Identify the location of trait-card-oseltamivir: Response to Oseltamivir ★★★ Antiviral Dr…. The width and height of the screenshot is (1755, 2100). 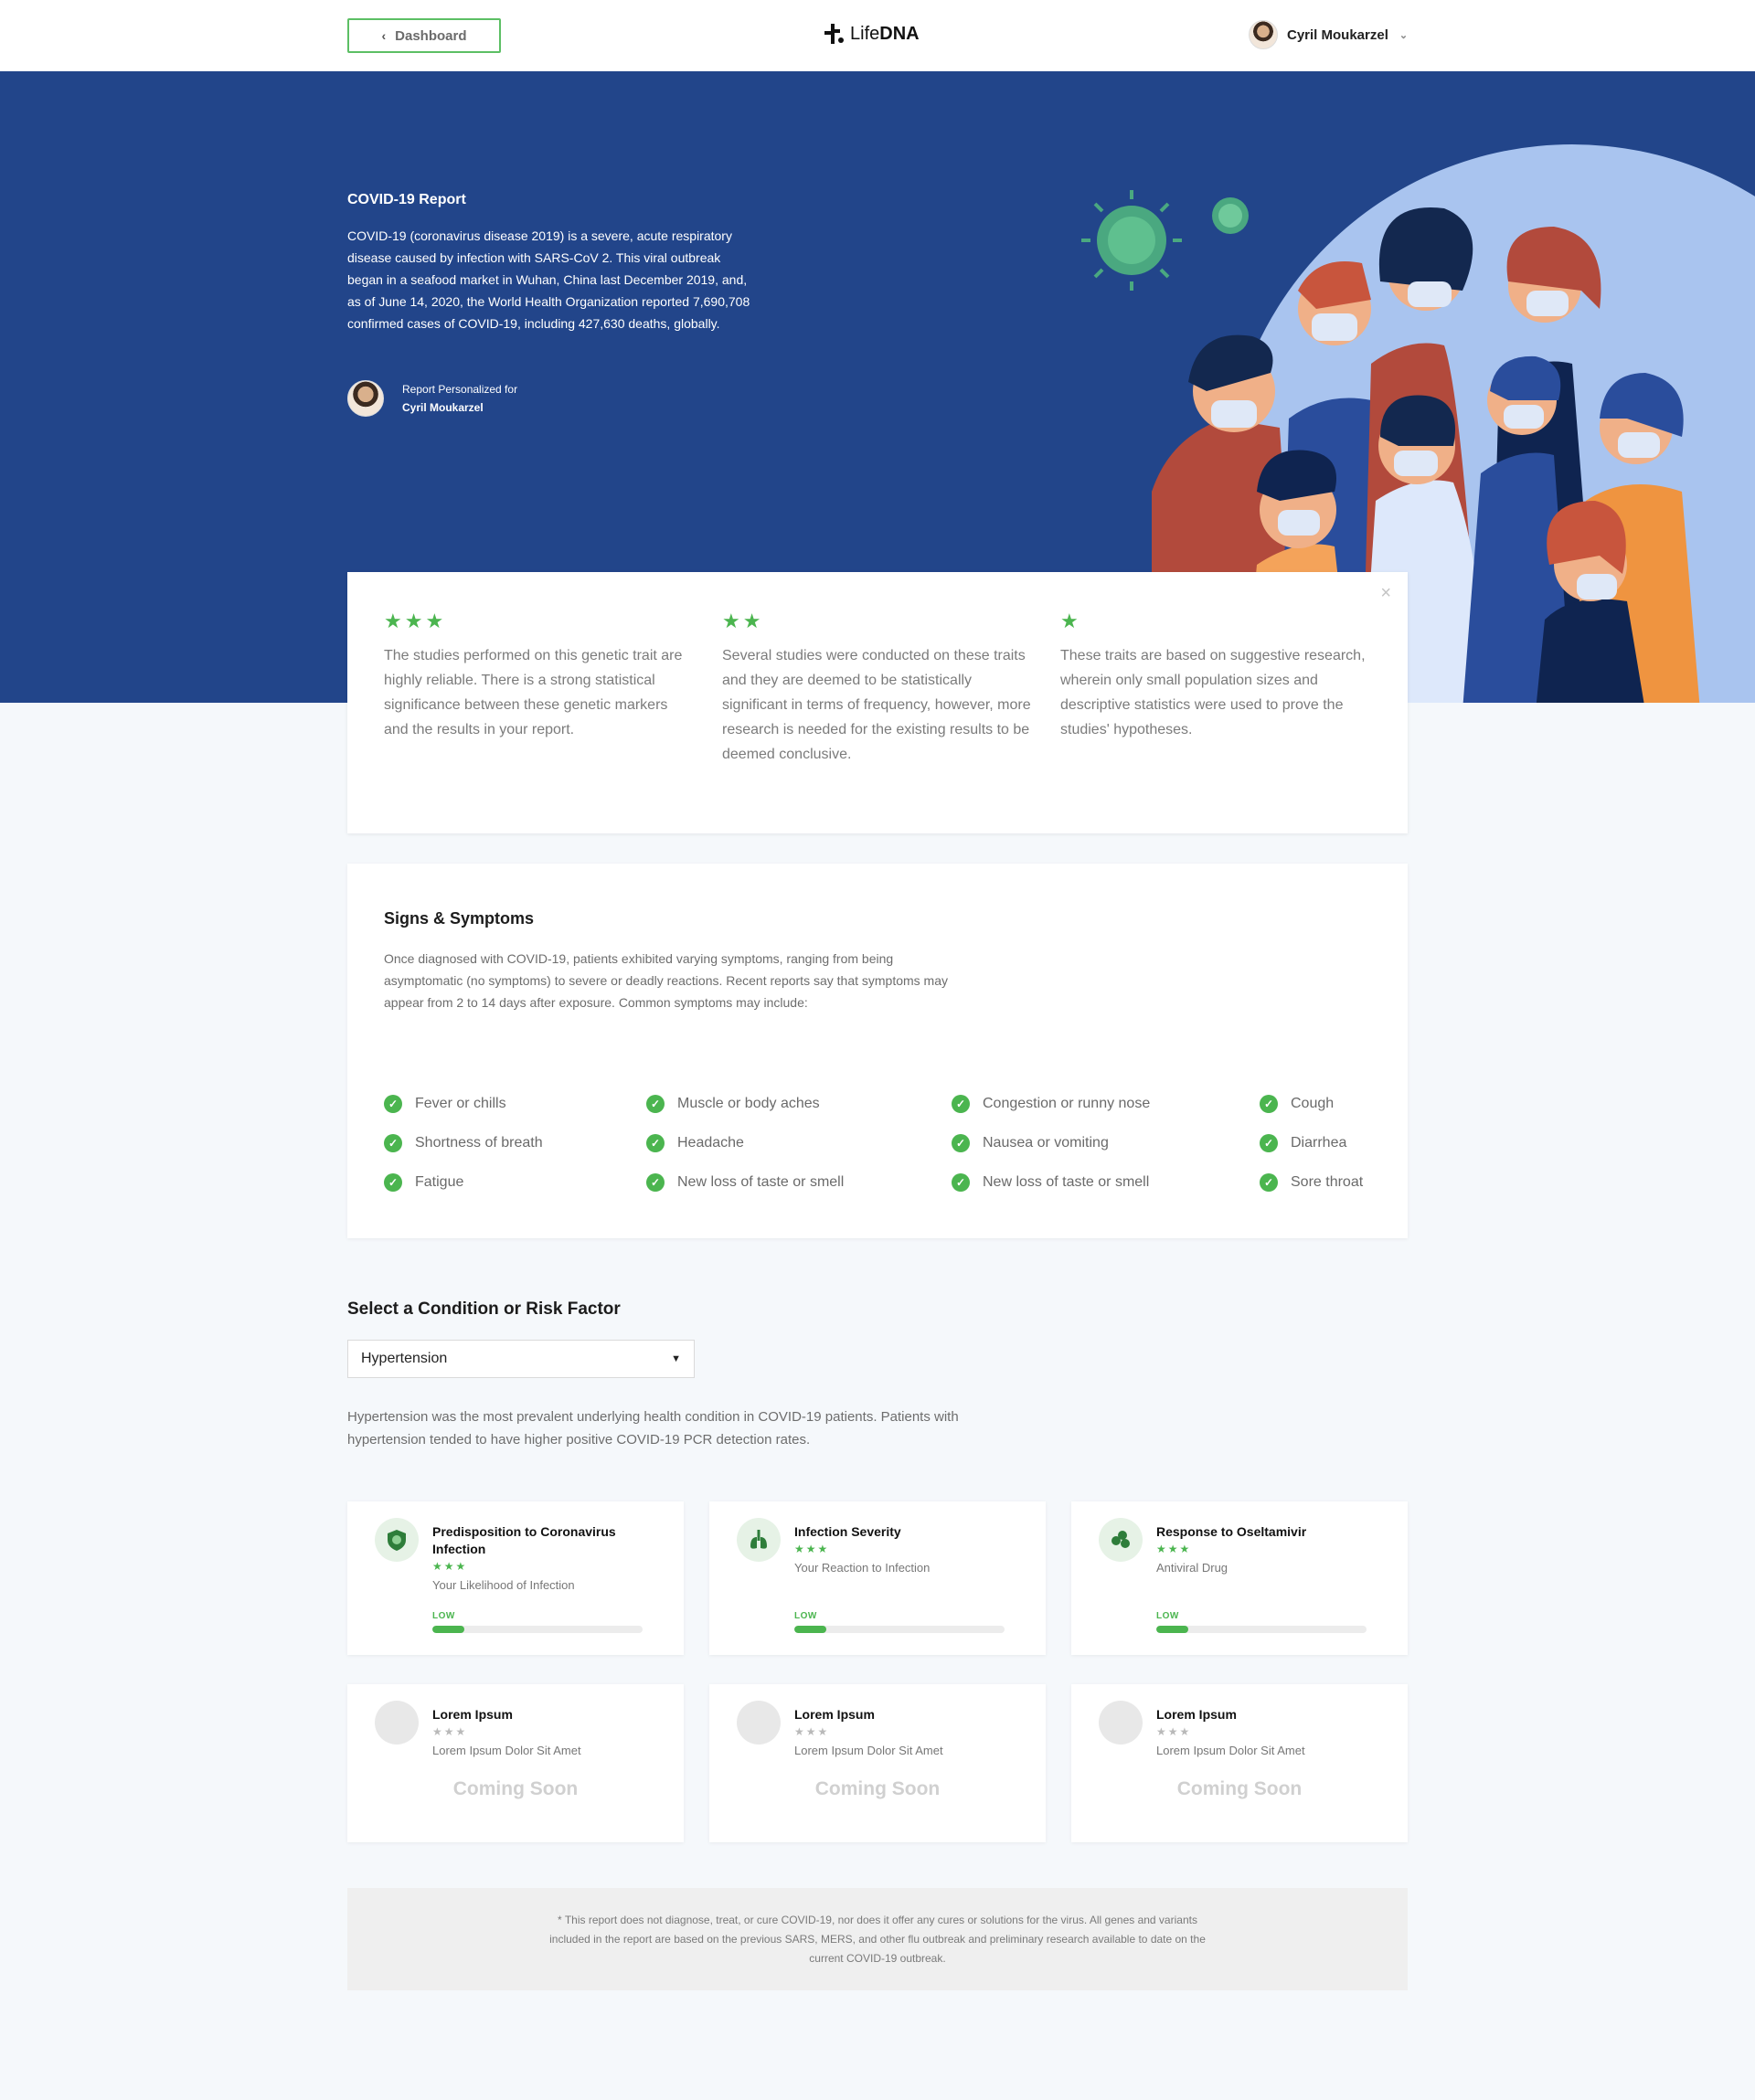
(1240, 1578).